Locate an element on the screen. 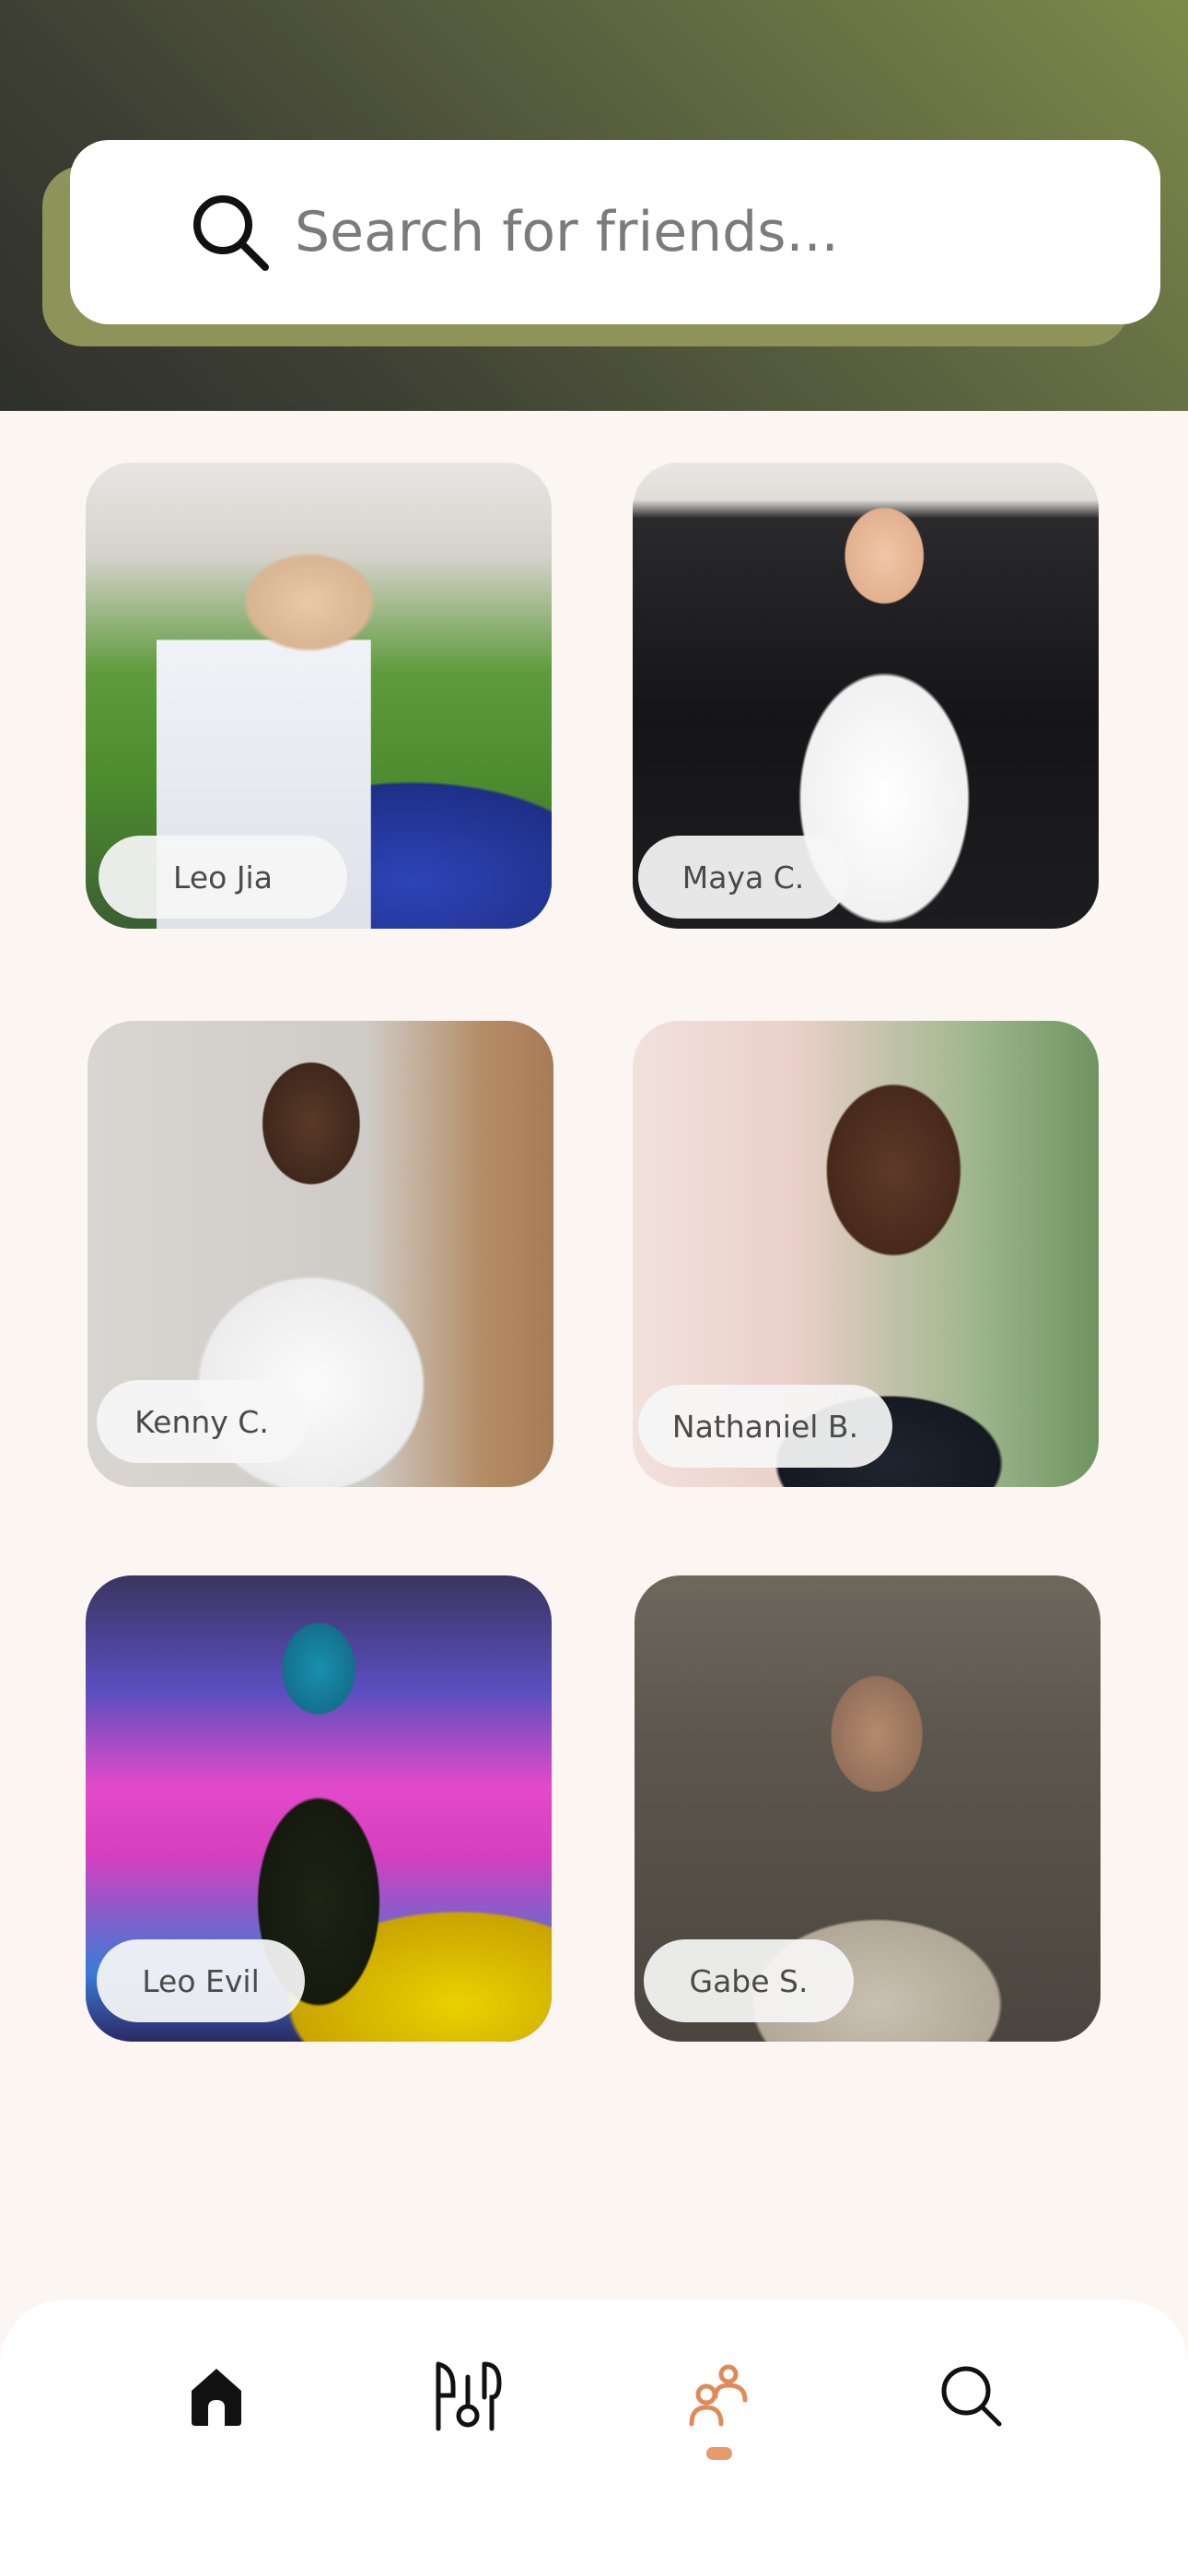 Image resolution: width=1188 pixels, height=2576 pixels. friend-card: Gabe S. is located at coordinates (868, 1808).